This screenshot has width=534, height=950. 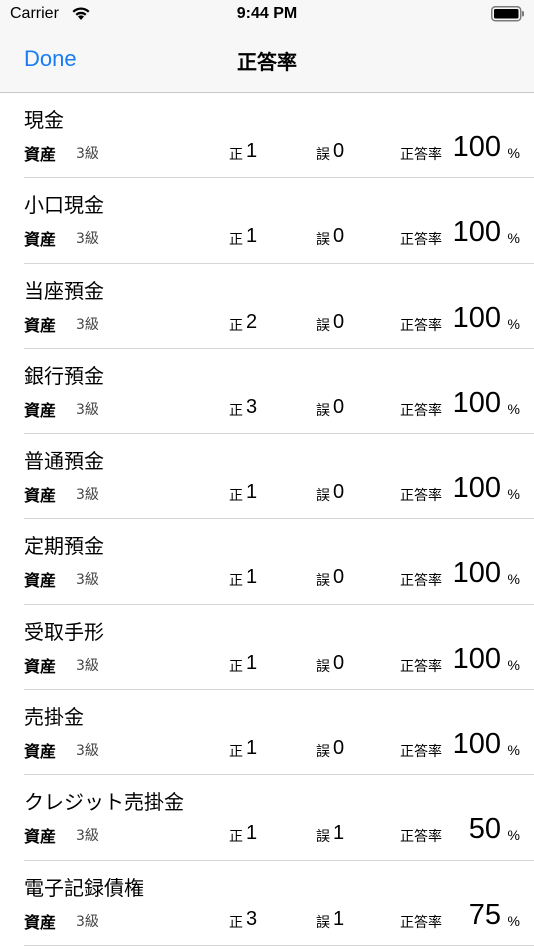 I want to click on accuracy-value: 50, so click(x=484, y=829).